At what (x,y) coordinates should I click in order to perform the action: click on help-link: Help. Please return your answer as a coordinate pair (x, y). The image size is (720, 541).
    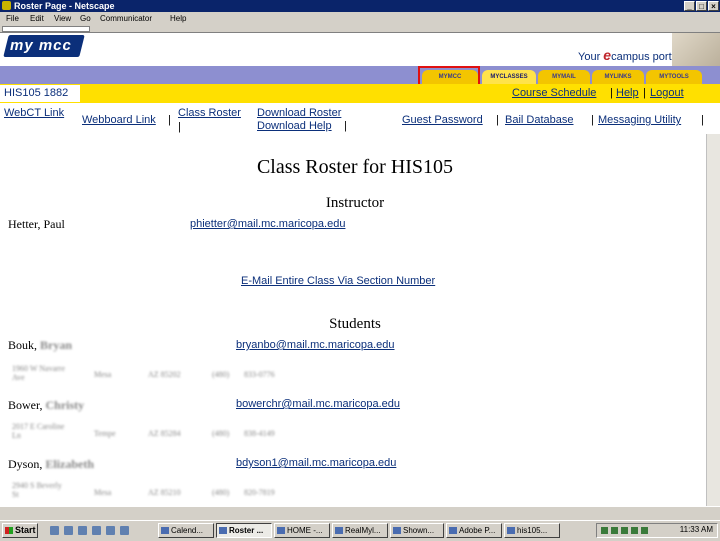
    Looking at the image, I should click on (627, 93).